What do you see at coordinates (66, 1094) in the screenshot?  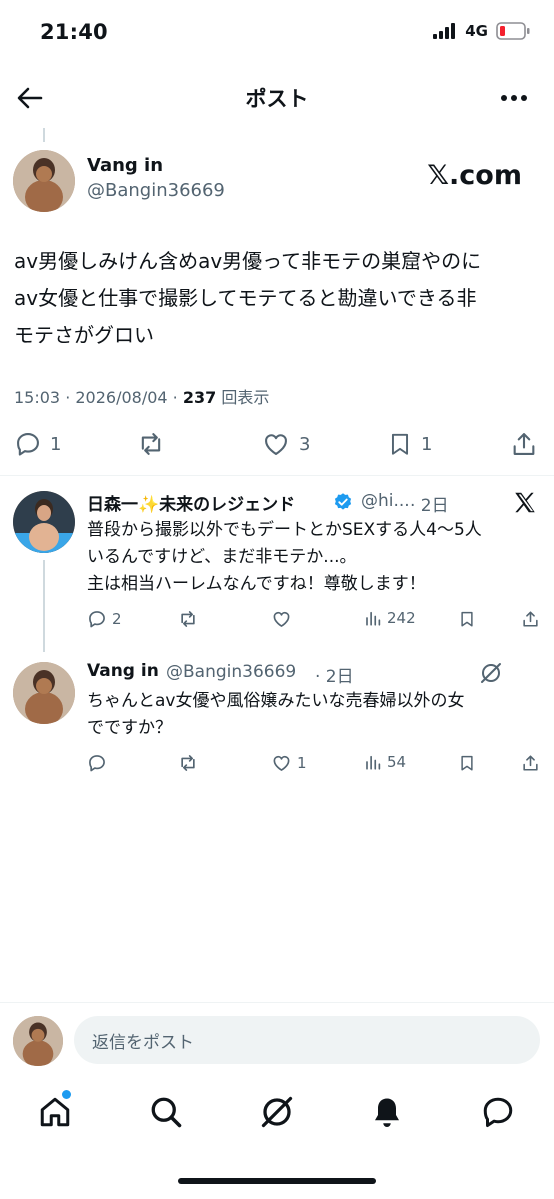 I see `notification-dot` at bounding box center [66, 1094].